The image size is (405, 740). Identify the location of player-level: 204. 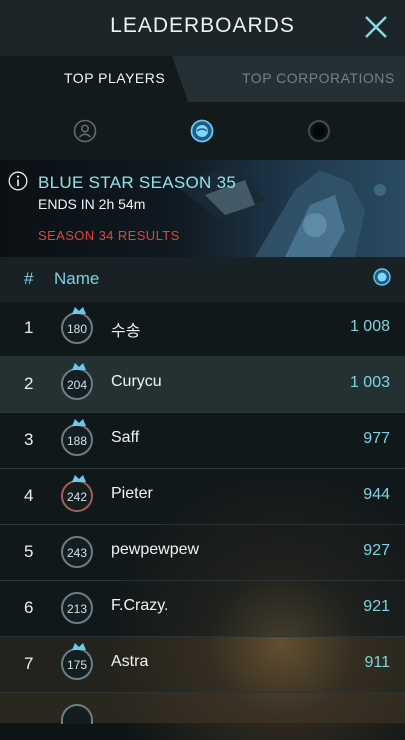
(77, 385).